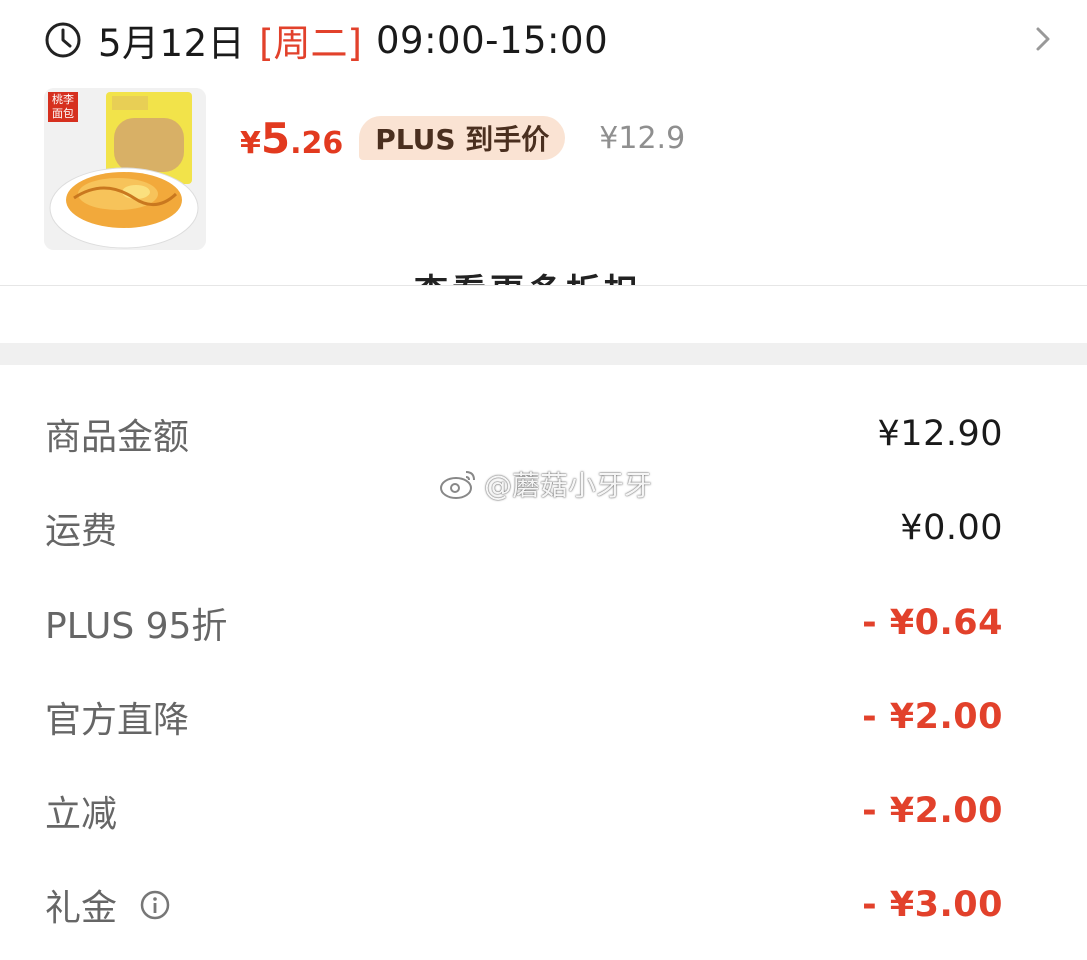 This screenshot has width=1087, height=960. I want to click on plus-badge-label: PLUS 到手价, so click(462, 139).